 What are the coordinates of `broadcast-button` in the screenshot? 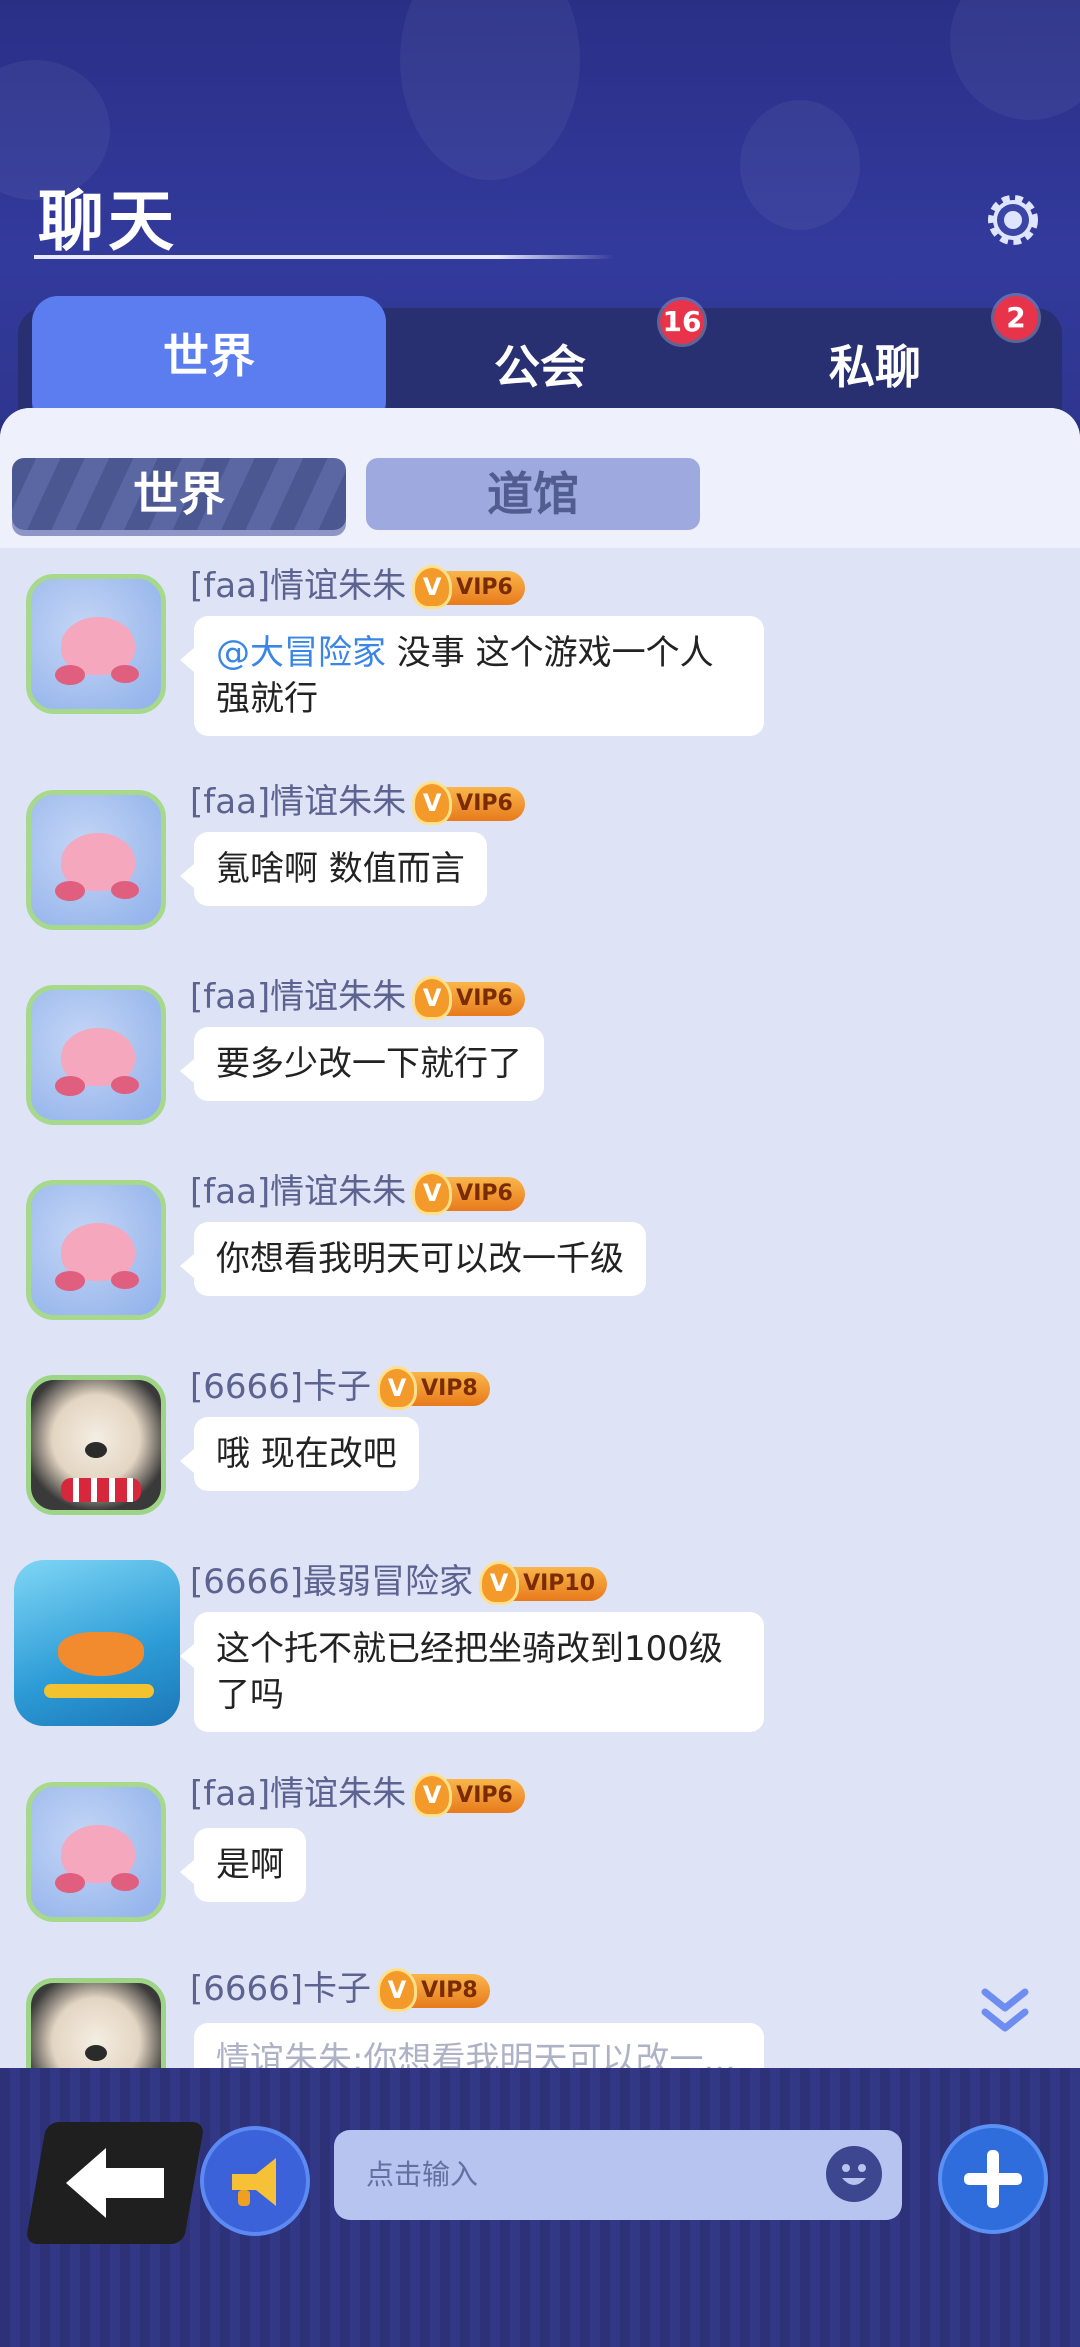 It's located at (255, 2181).